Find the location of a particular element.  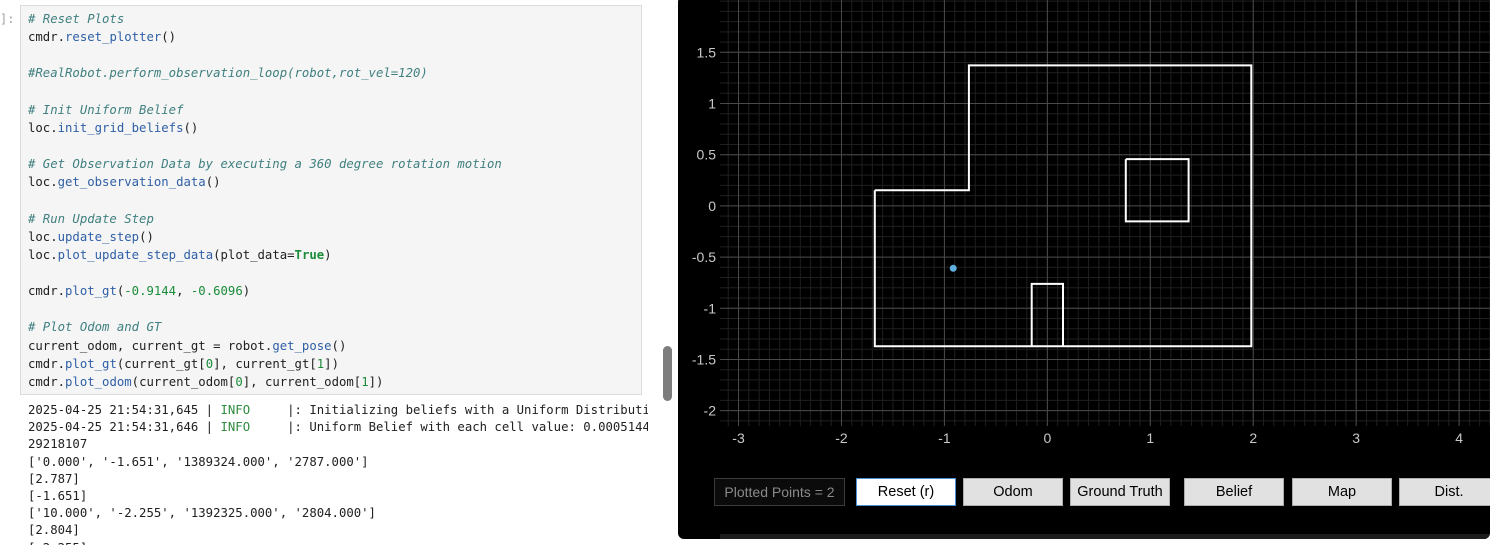

x-tick-label: -2 is located at coordinates (841, 438).